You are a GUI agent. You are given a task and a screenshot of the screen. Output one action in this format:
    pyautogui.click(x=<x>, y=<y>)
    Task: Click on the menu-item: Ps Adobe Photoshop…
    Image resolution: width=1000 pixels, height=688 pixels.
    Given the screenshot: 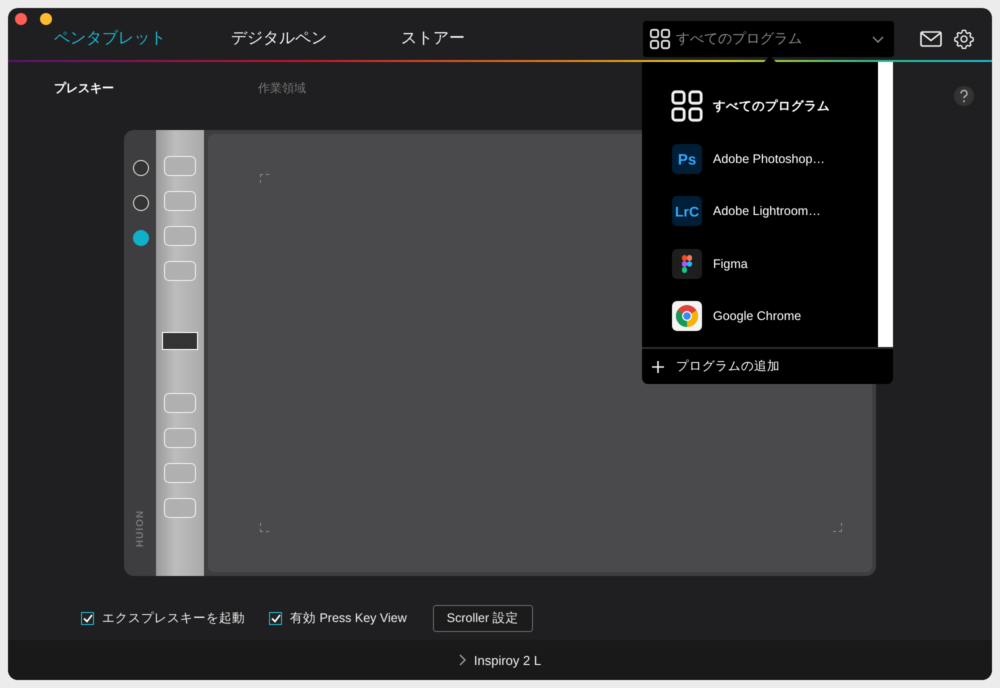 What is the action you would take?
    pyautogui.click(x=760, y=158)
    